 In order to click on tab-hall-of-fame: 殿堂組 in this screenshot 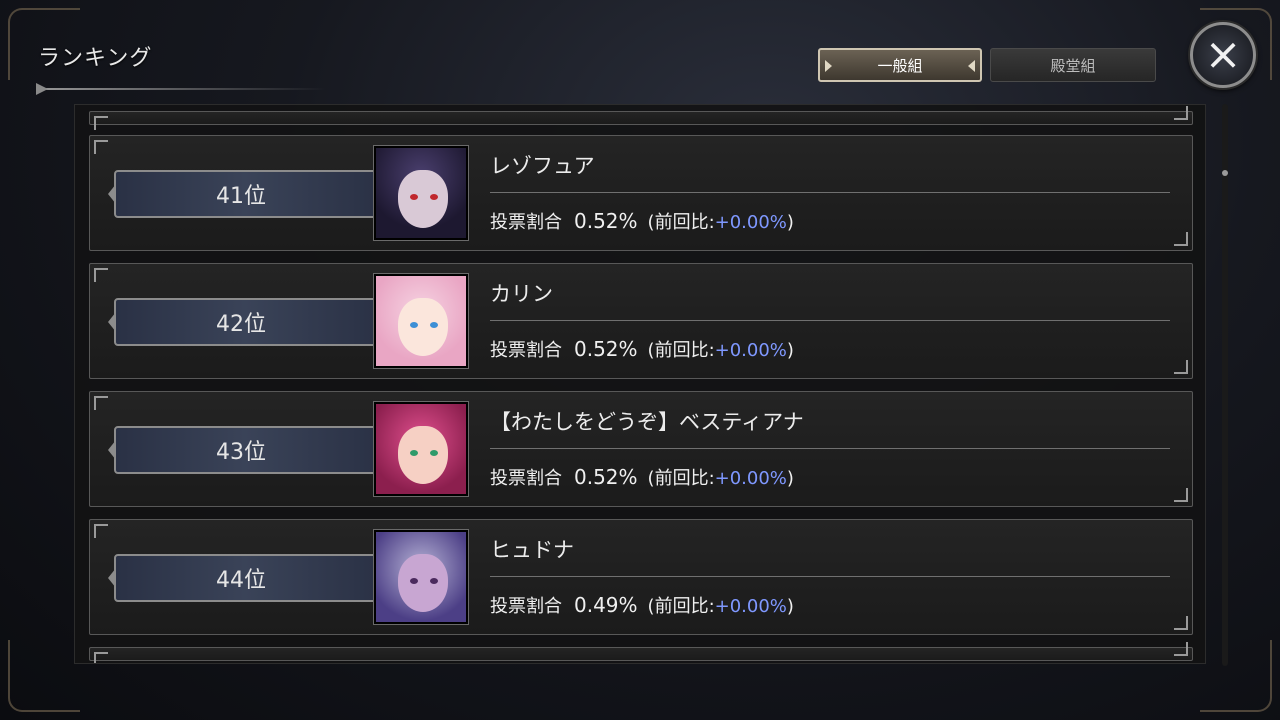, I will do `click(1073, 65)`.